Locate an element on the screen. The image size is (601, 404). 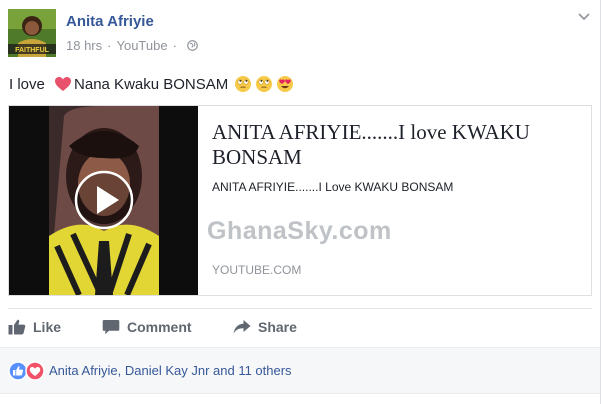
post-source: YouTube is located at coordinates (141, 45).